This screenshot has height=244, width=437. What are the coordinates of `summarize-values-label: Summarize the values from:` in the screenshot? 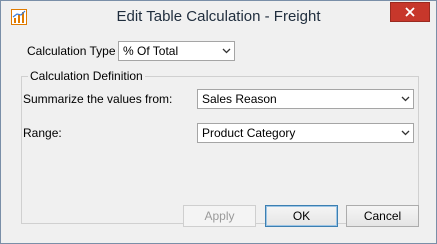 It's located at (98, 99).